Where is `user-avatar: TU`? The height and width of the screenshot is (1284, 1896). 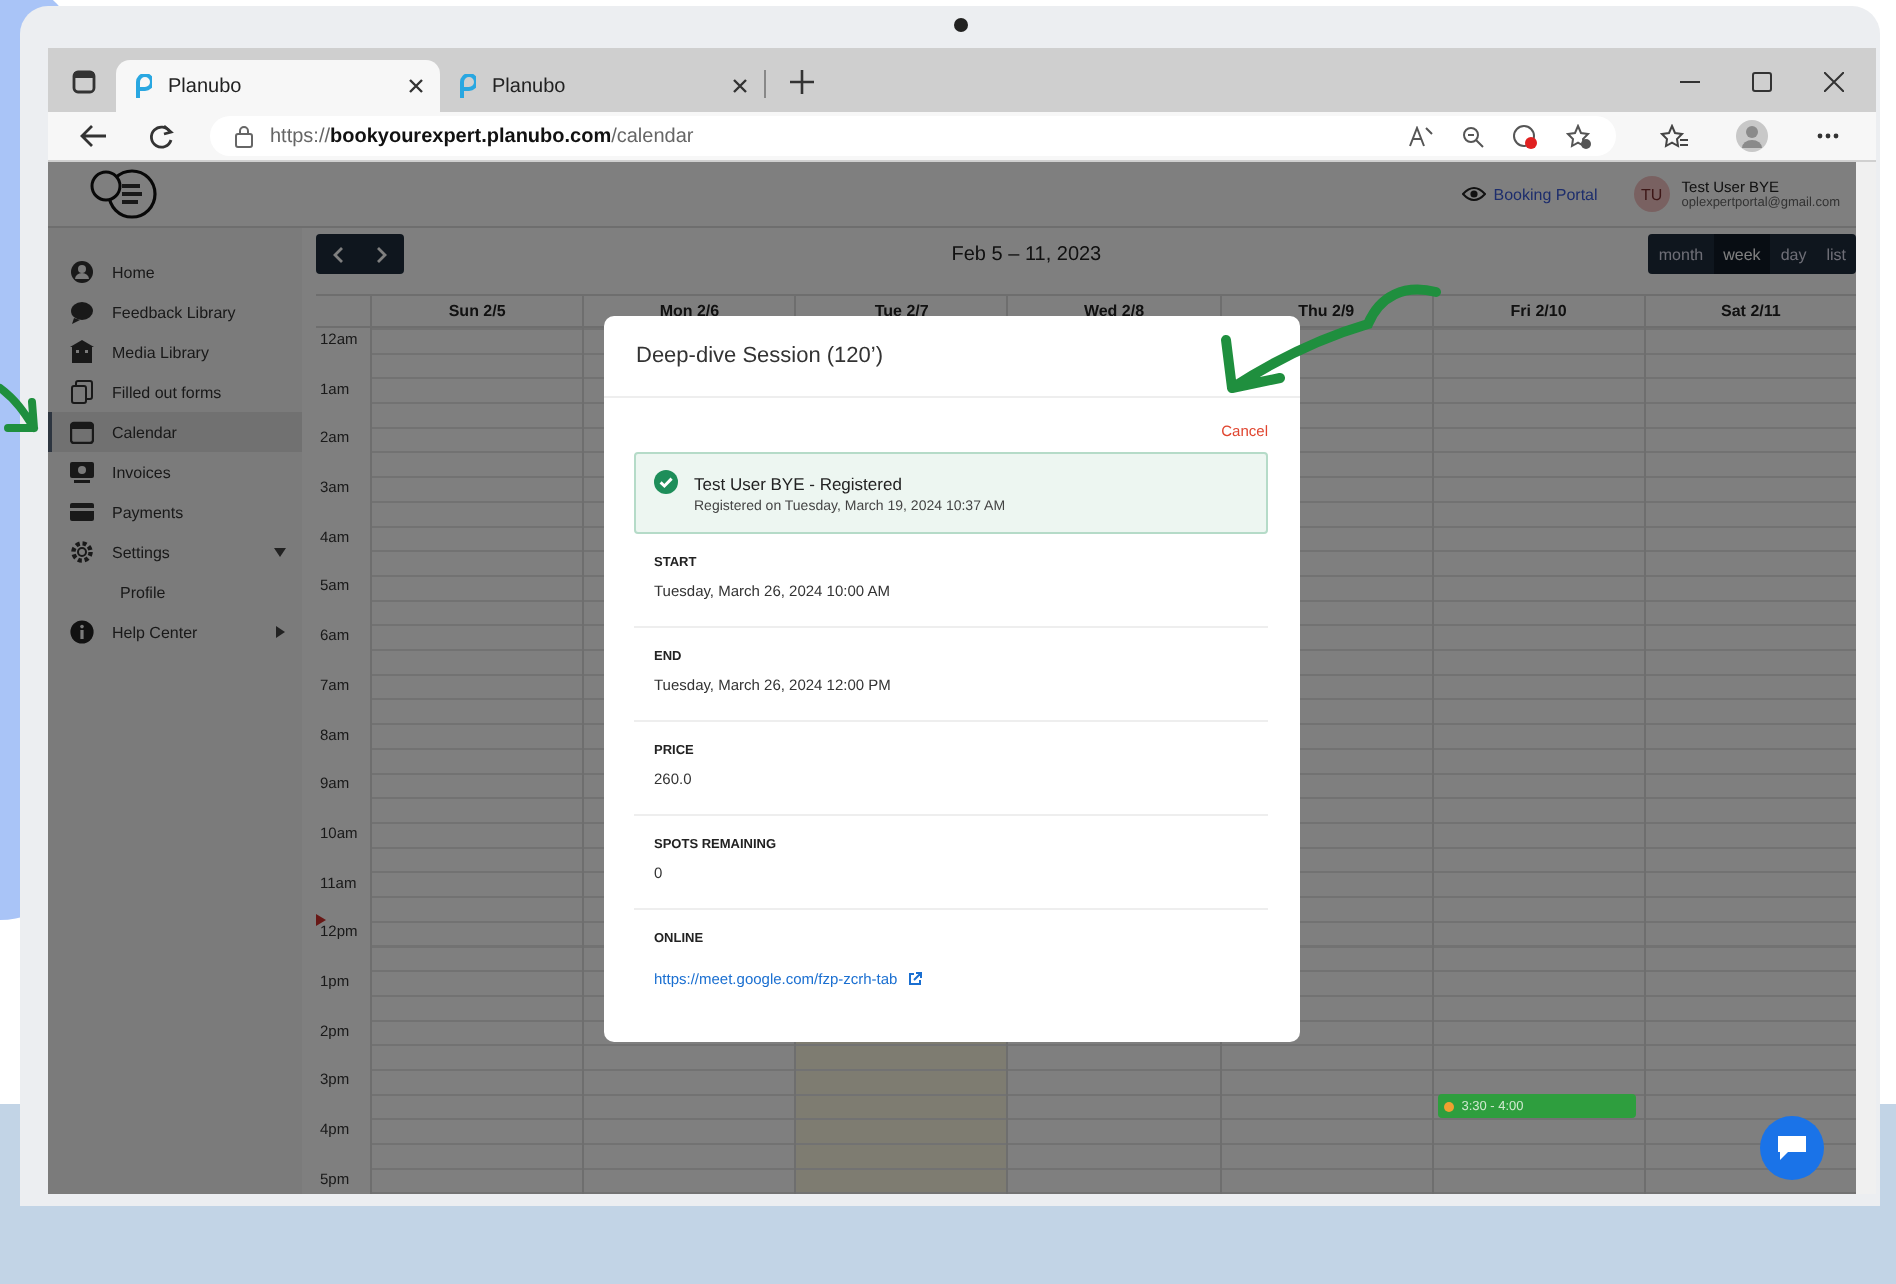
user-avatar: TU is located at coordinates (1651, 194).